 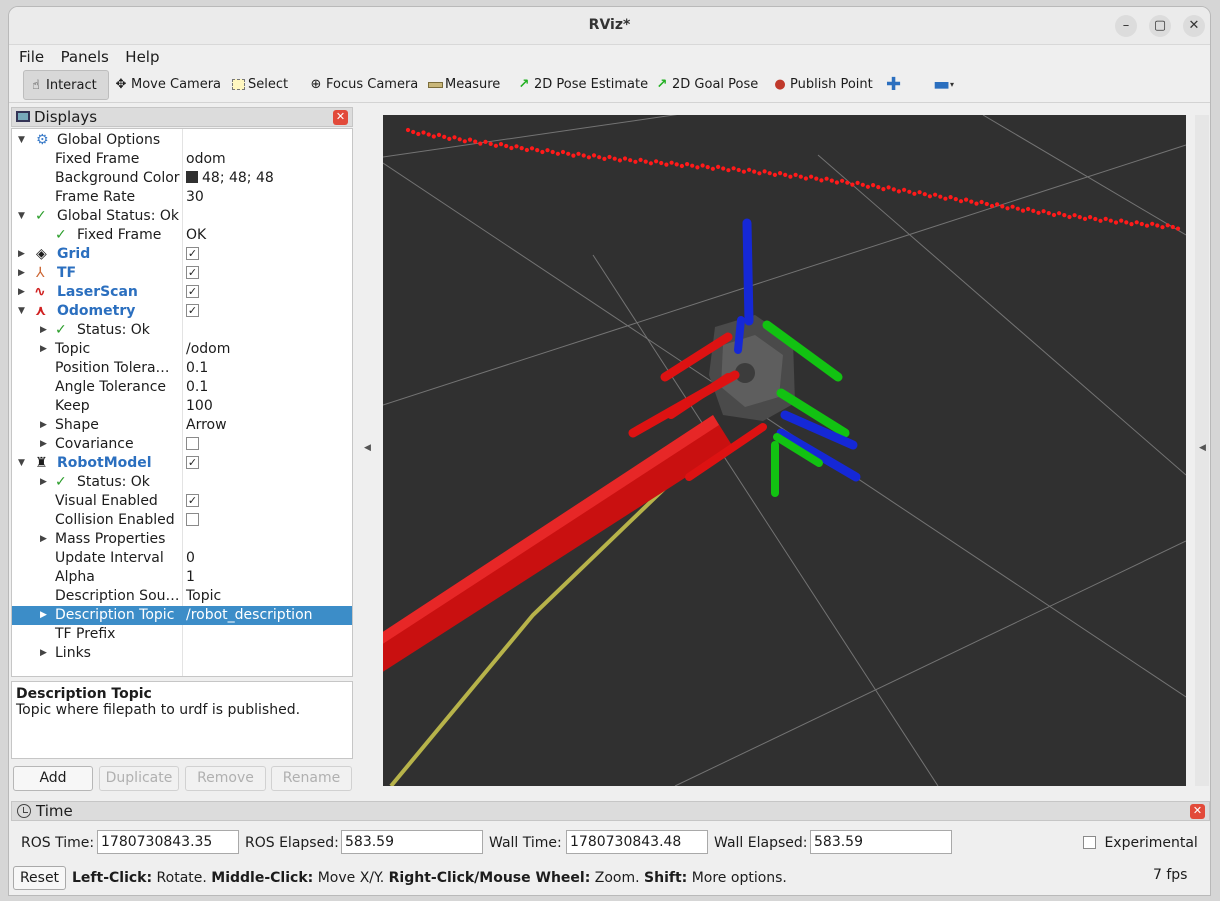 What do you see at coordinates (192, 310) in the screenshot?
I see `odometry-checkbox: ✓` at bounding box center [192, 310].